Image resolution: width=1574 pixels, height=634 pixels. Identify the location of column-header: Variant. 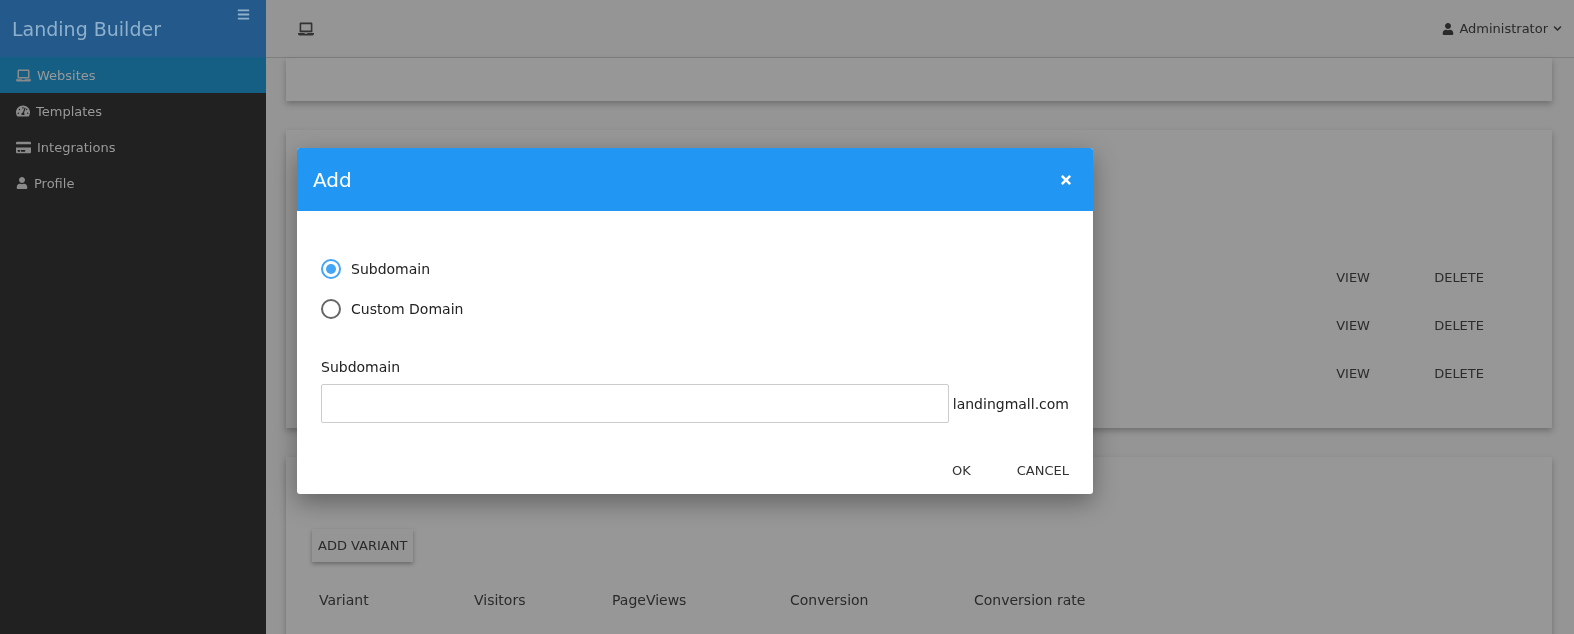
(344, 600).